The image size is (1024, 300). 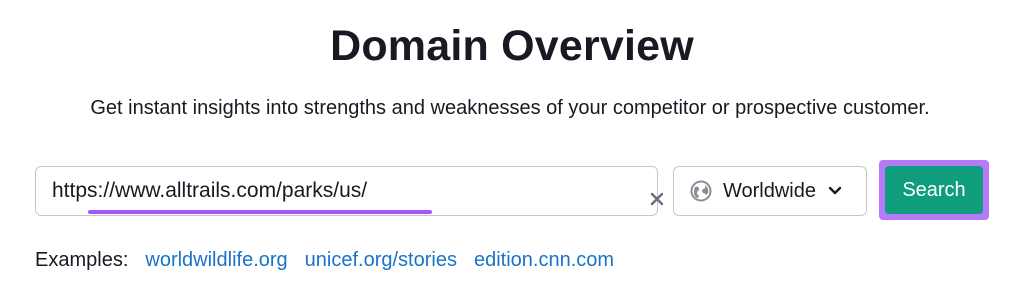 I want to click on example-link: worldwildlife.org, so click(x=216, y=260).